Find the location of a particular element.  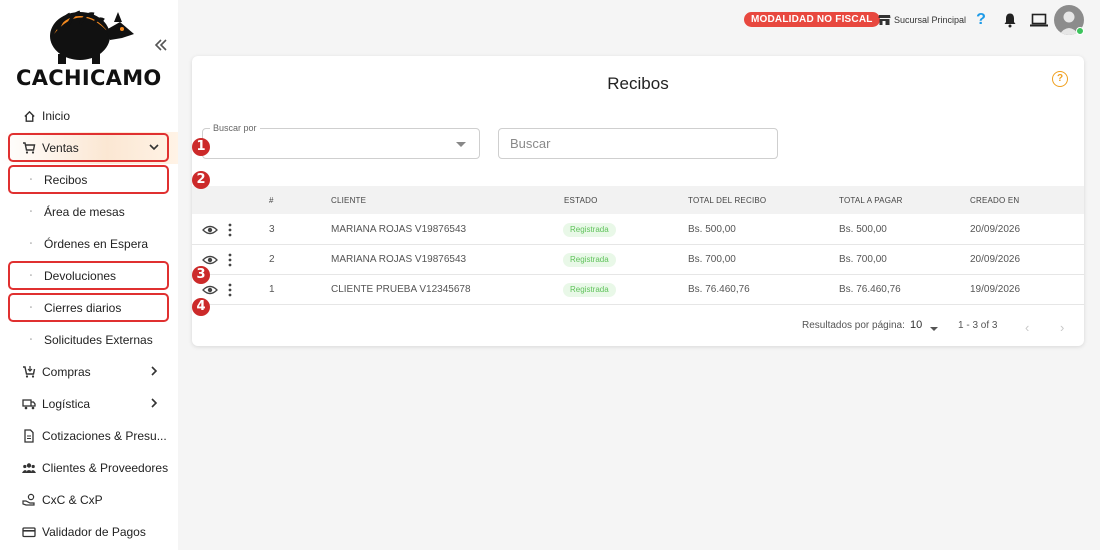

sidebar-item-label: Logística is located at coordinates (66, 404).